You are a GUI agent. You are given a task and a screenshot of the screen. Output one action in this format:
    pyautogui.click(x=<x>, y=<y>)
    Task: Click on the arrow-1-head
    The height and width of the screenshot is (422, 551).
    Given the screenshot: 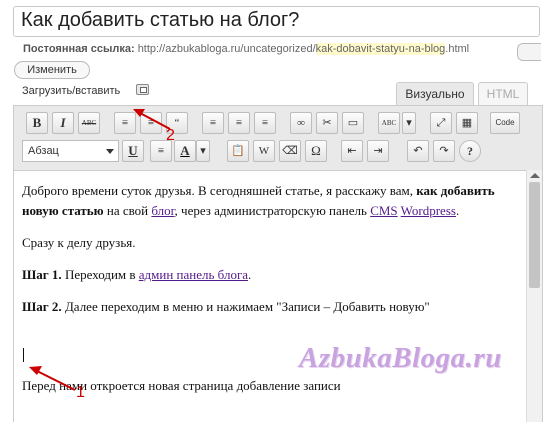 What is the action you would take?
    pyautogui.click(x=35, y=370)
    